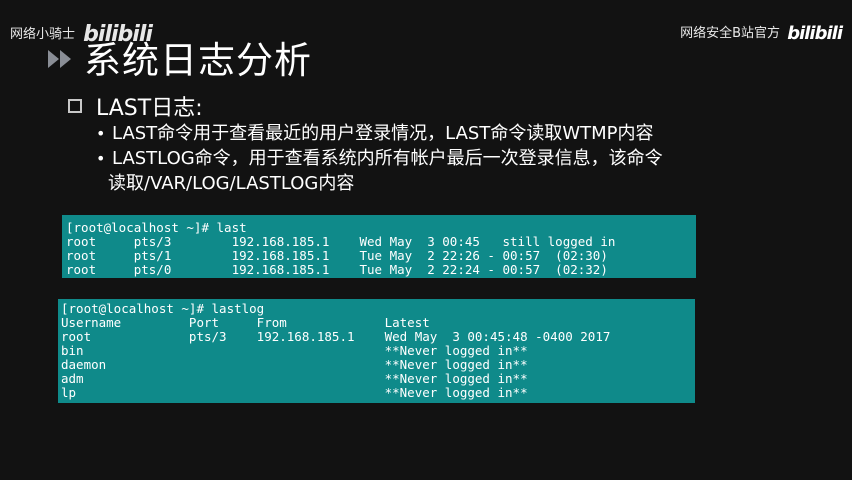 This screenshot has height=480, width=852. What do you see at coordinates (815, 33) in the screenshot?
I see `bilibili-logo-right: bilibili` at bounding box center [815, 33].